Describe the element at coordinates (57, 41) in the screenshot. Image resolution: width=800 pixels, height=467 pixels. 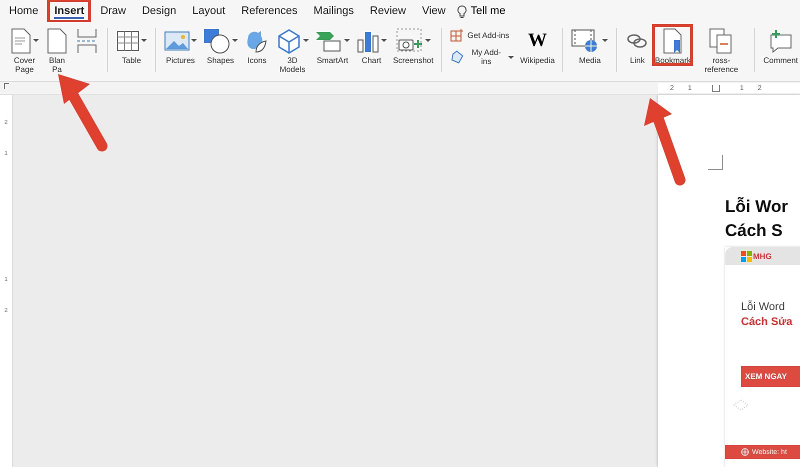
I see `page-icon` at that location.